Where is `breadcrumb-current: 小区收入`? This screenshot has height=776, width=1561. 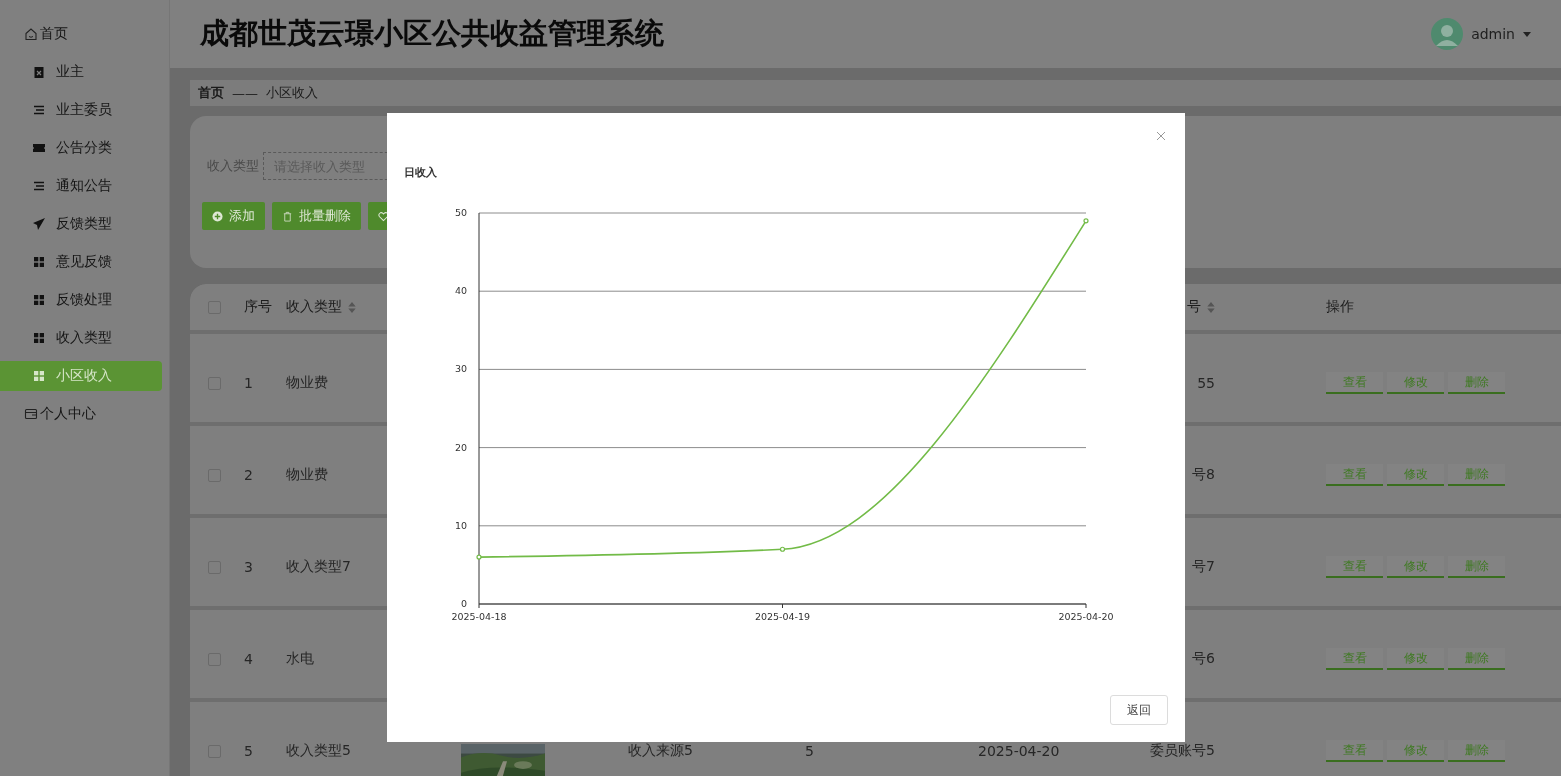 breadcrumb-current: 小区收入 is located at coordinates (292, 93).